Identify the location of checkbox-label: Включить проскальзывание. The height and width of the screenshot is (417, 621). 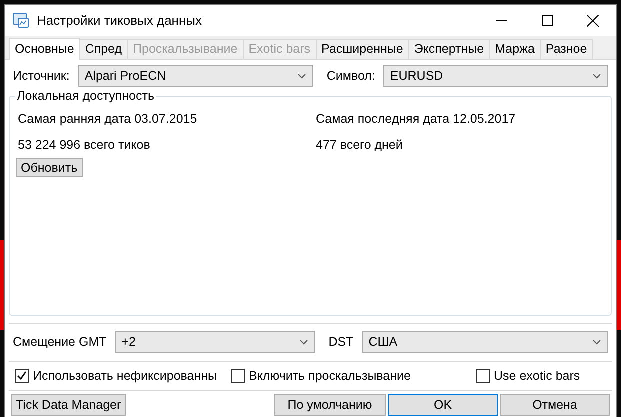
(330, 376).